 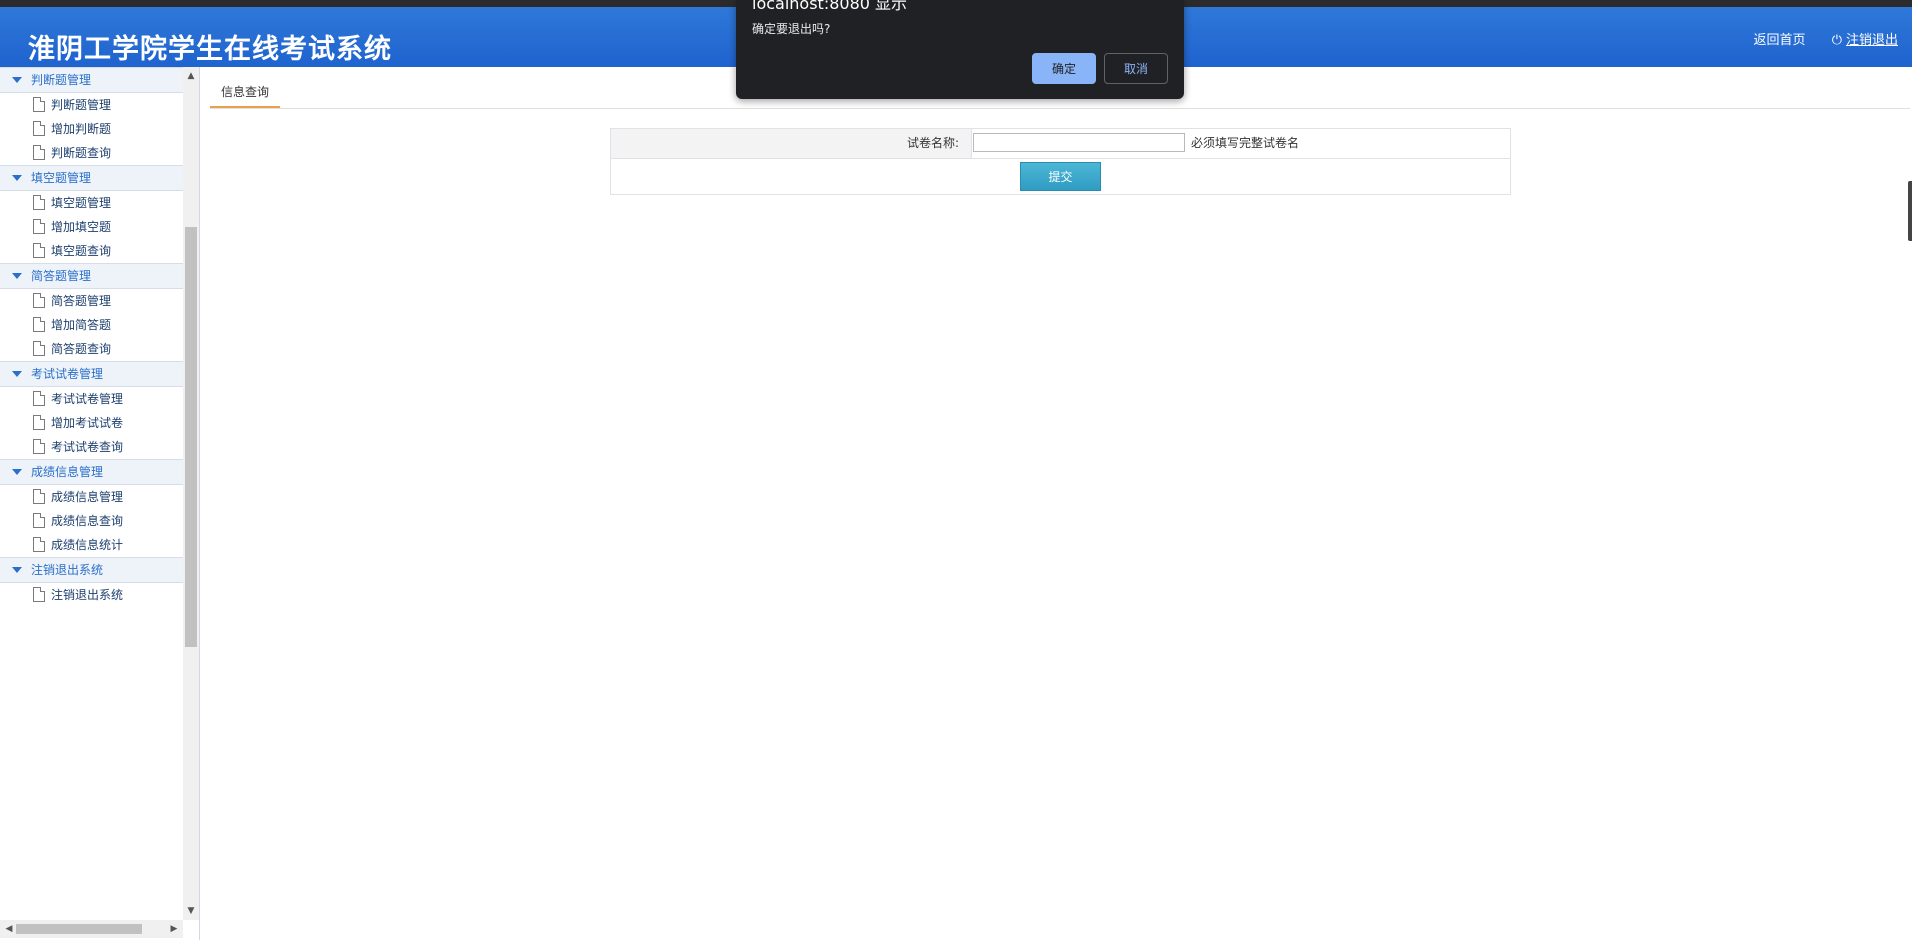 What do you see at coordinates (1872, 40) in the screenshot?
I see `logout-link: 注销退出` at bounding box center [1872, 40].